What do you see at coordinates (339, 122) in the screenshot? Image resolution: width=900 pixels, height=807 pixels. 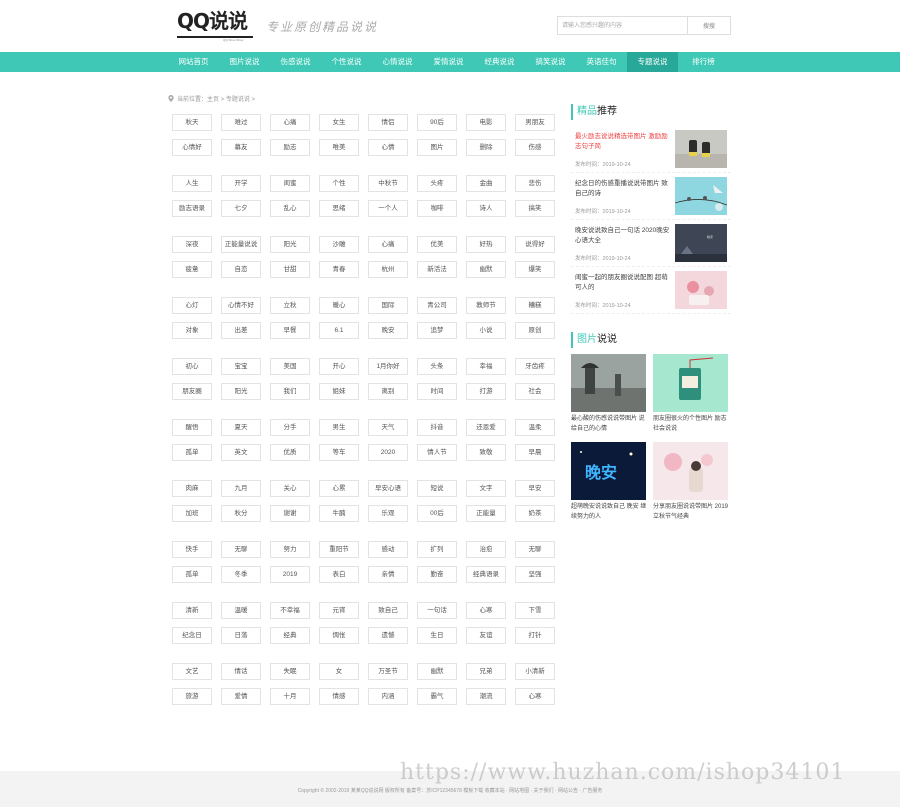 I see `tag-link: 女生` at bounding box center [339, 122].